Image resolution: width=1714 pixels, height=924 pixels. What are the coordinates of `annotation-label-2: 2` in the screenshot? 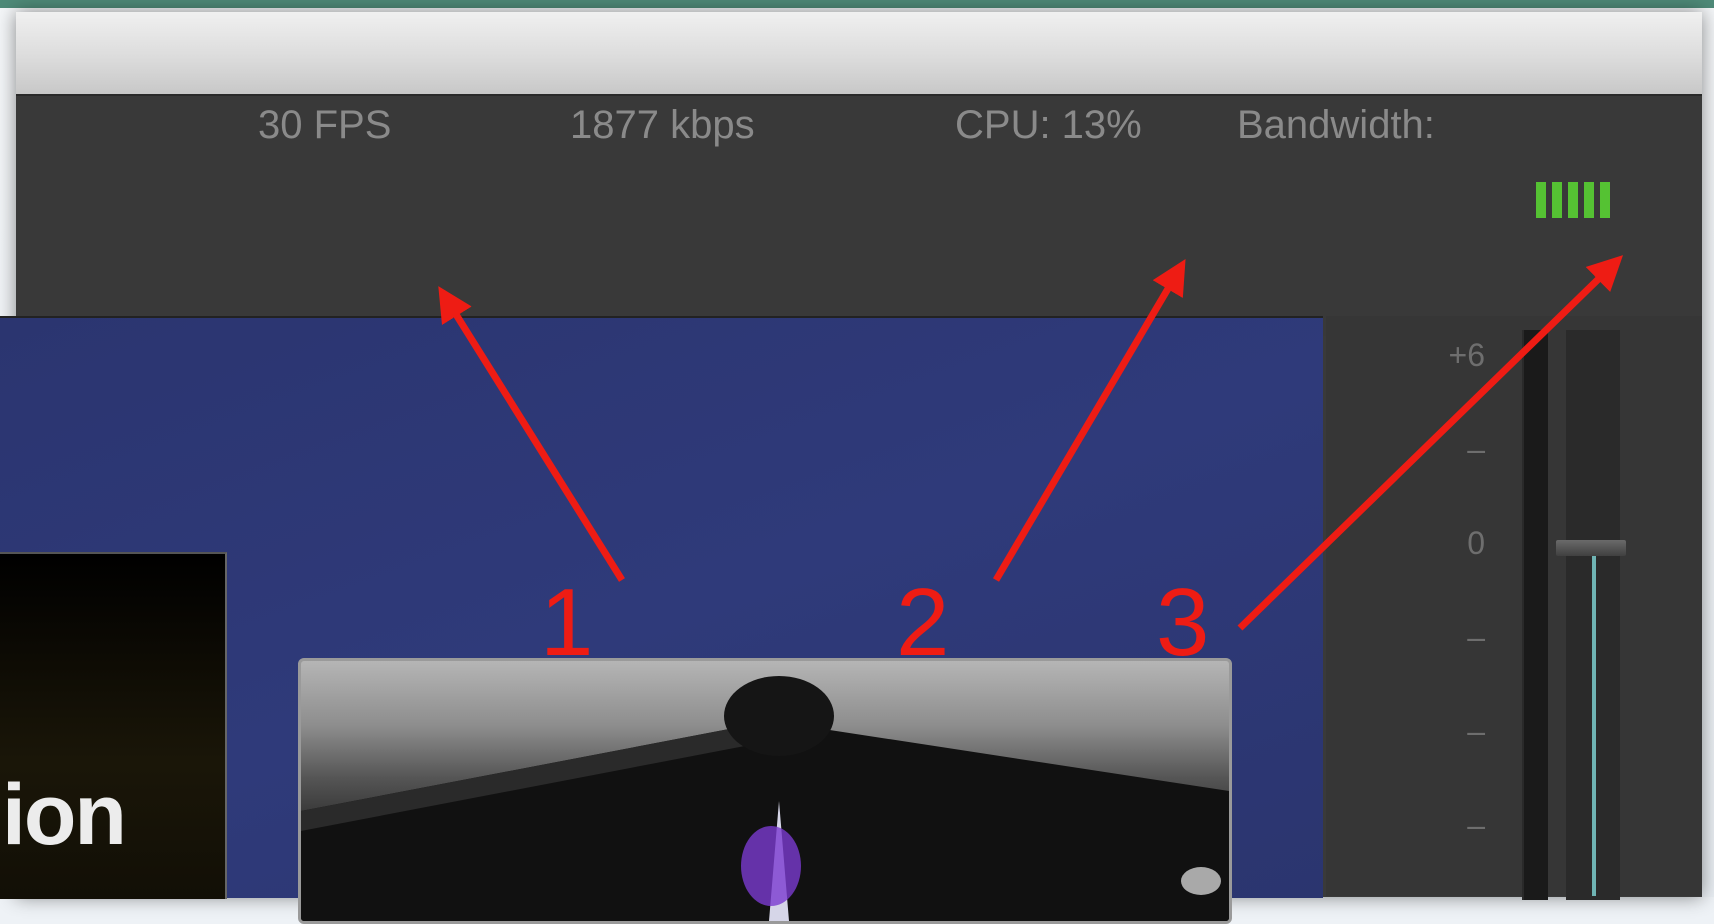 It's located at (923, 622).